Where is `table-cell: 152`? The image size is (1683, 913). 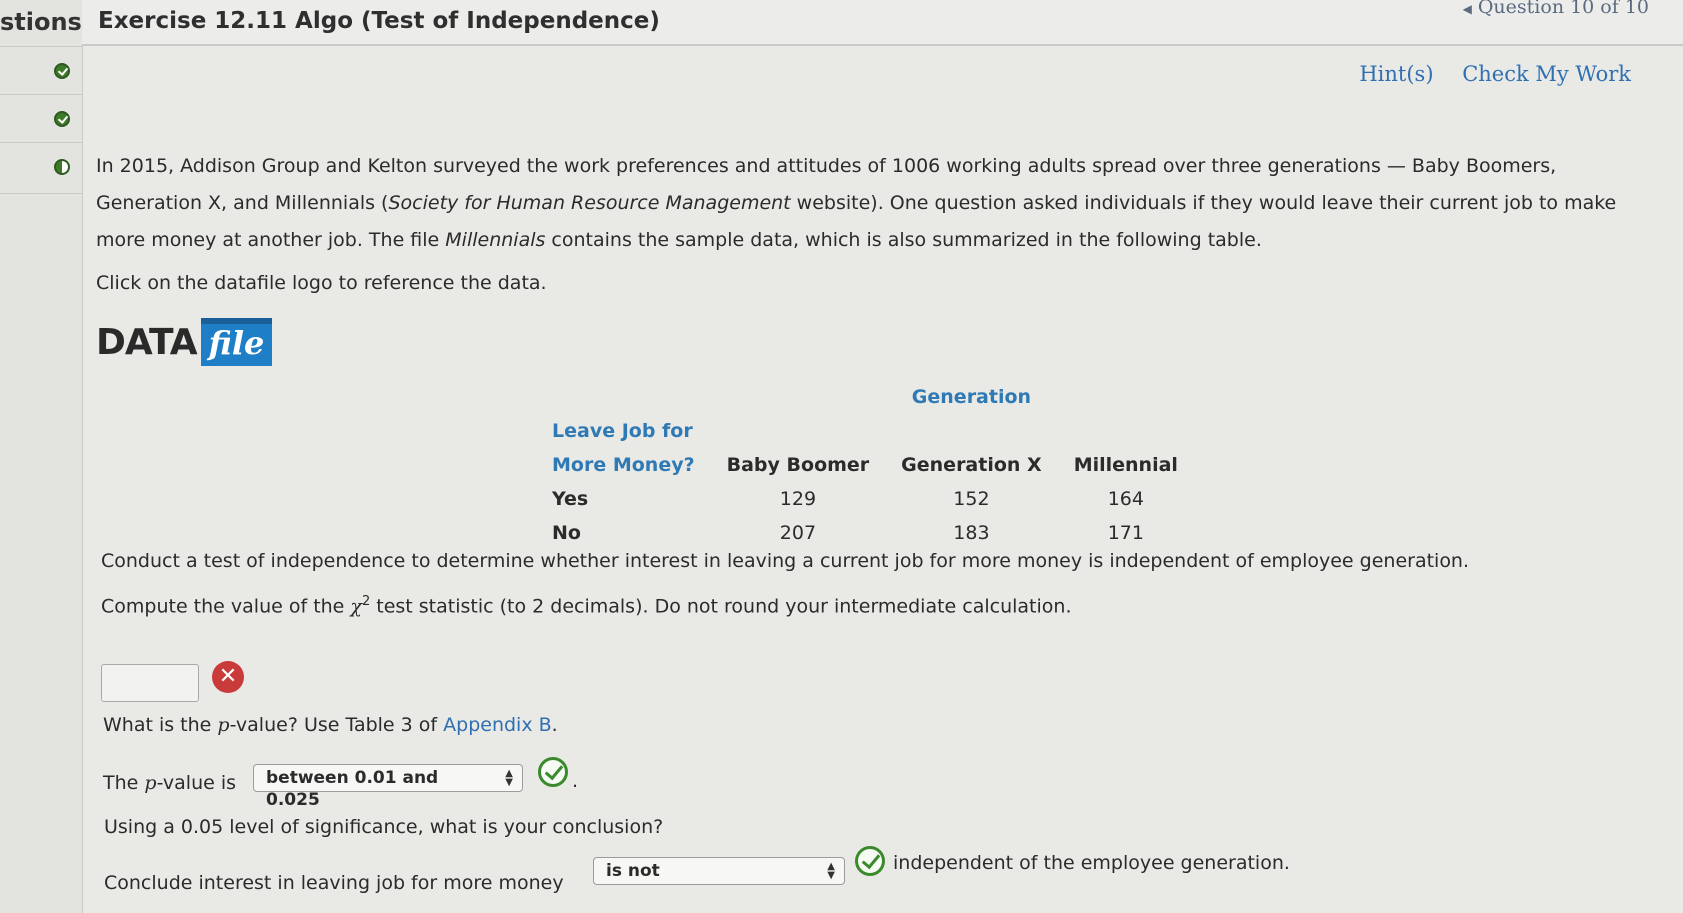
table-cell: 152 is located at coordinates (971, 499).